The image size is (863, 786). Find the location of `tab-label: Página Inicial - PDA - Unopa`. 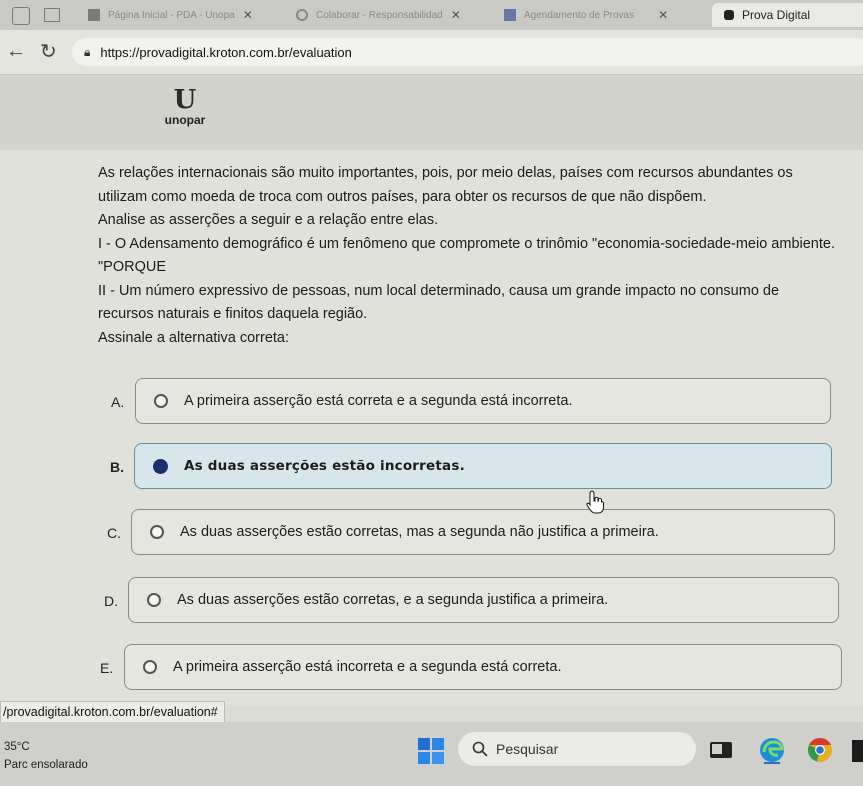

tab-label: Página Inicial - PDA - Unopa is located at coordinates (171, 15).